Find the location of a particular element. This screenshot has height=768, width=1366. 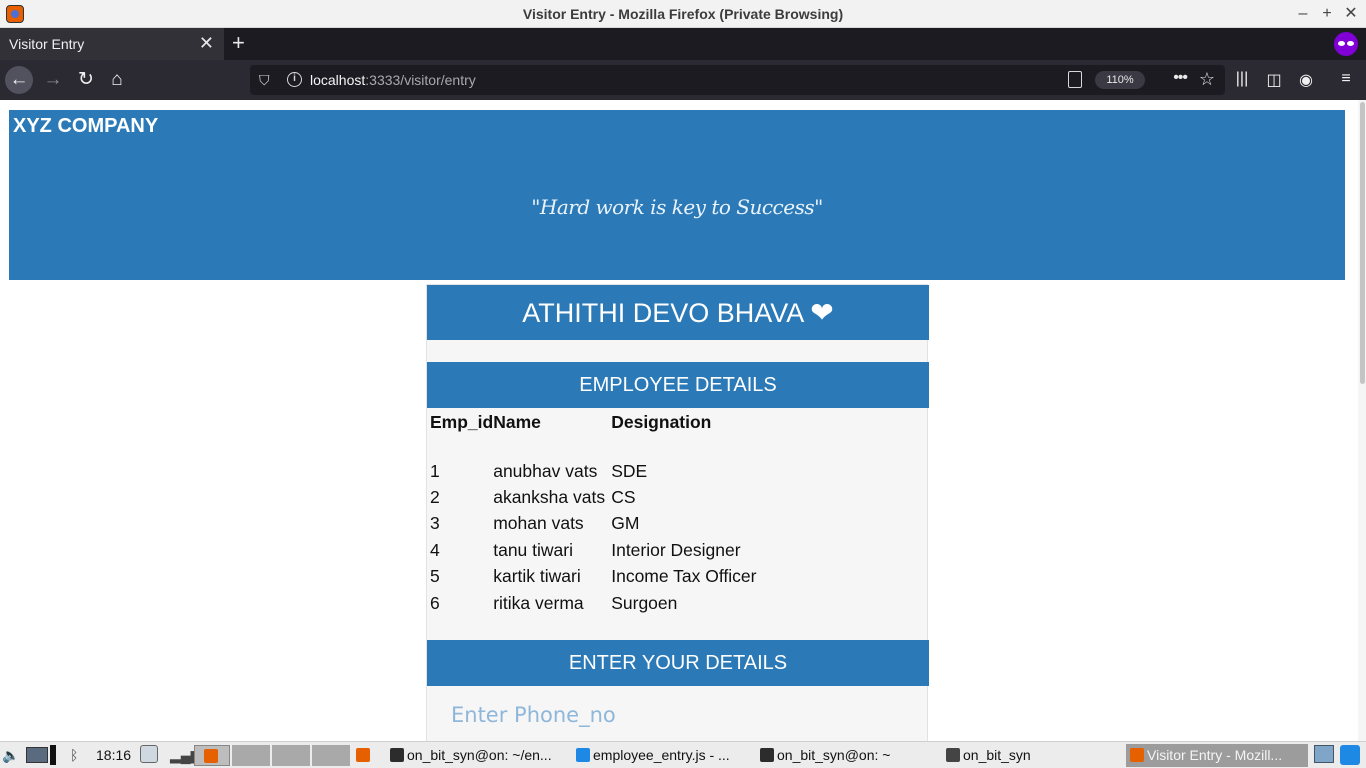

bookmark-star-icon: ☆ is located at coordinates (1207, 79).